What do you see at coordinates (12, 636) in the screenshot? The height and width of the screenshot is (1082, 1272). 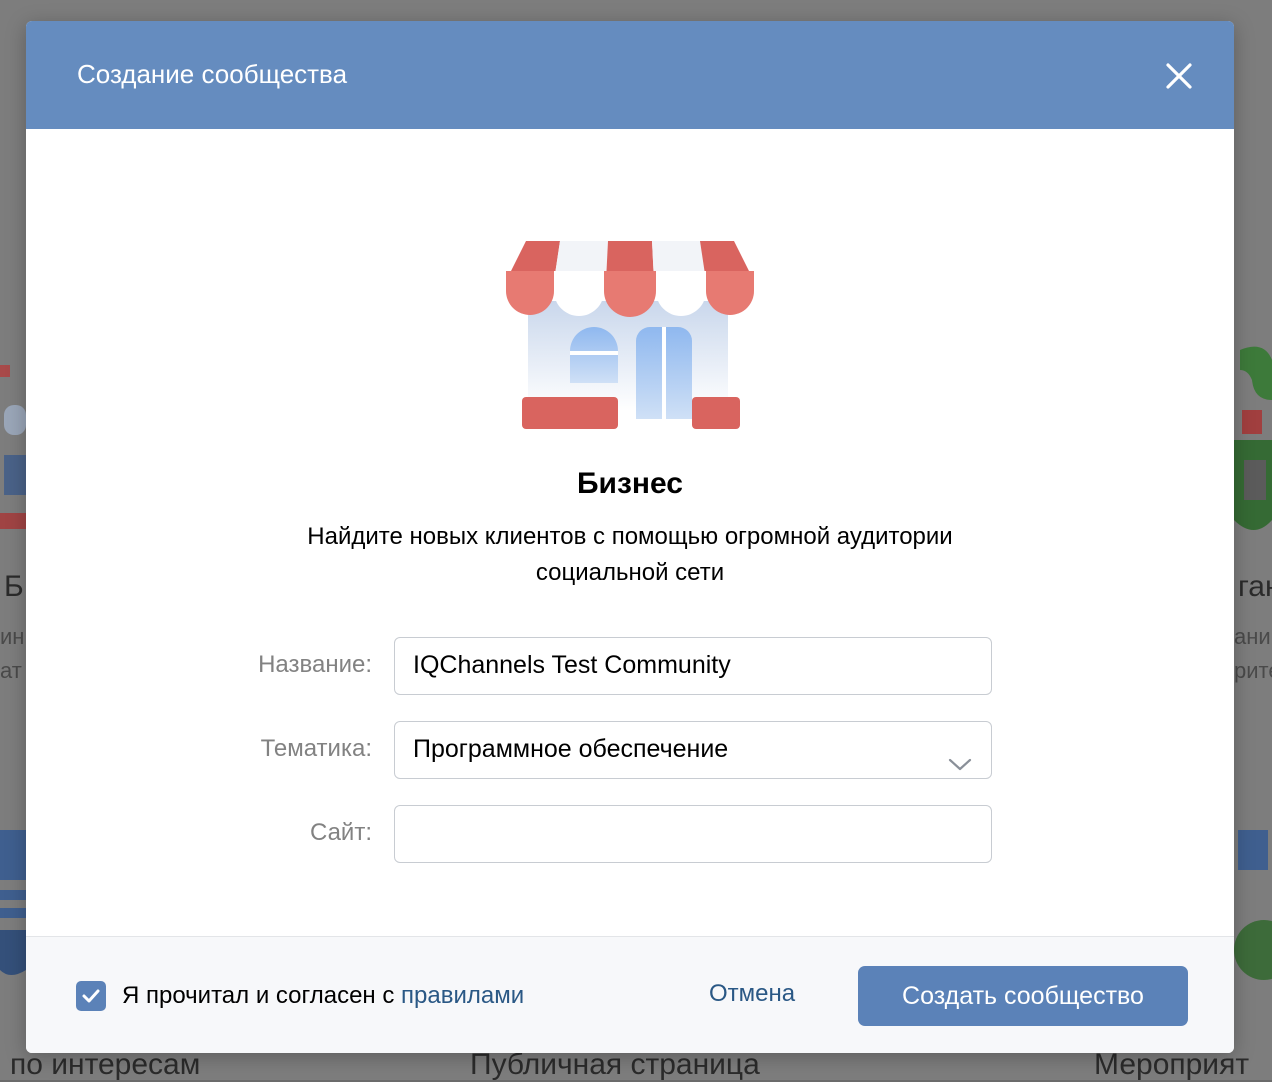 I see `bg-left-sub-1: ин` at bounding box center [12, 636].